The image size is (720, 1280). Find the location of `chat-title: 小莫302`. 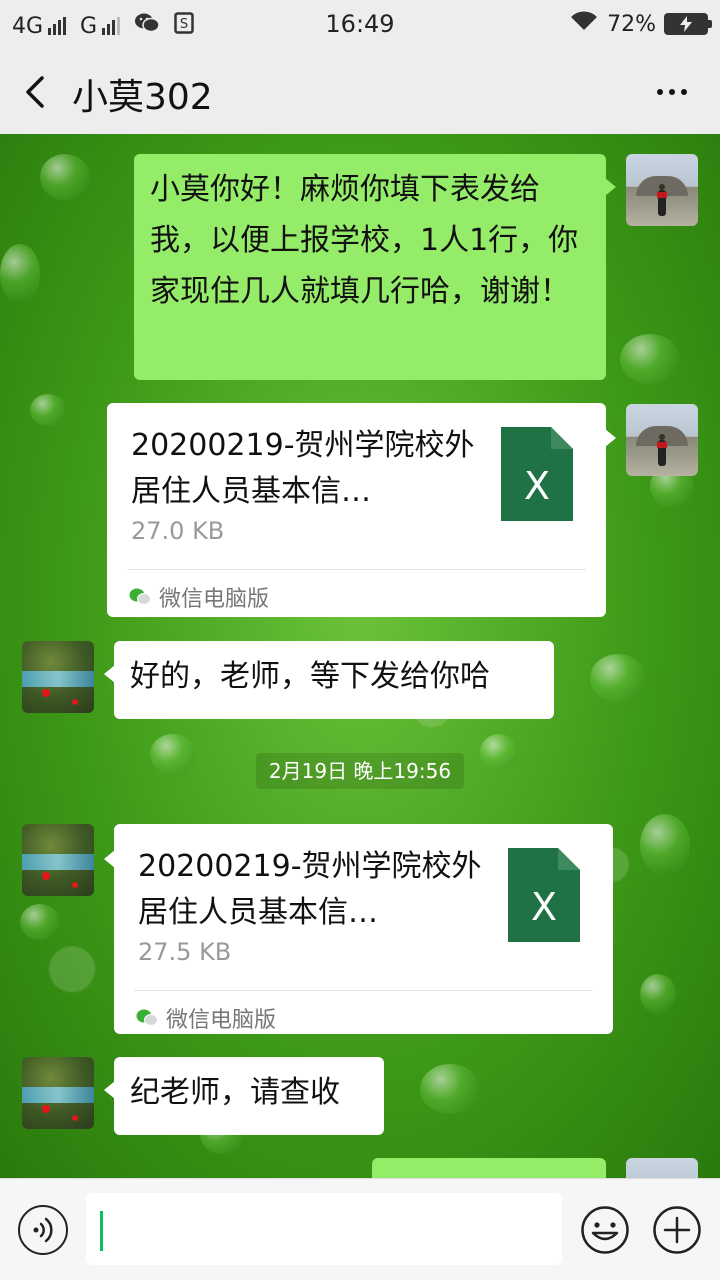

chat-title: 小莫302 is located at coordinates (142, 97).